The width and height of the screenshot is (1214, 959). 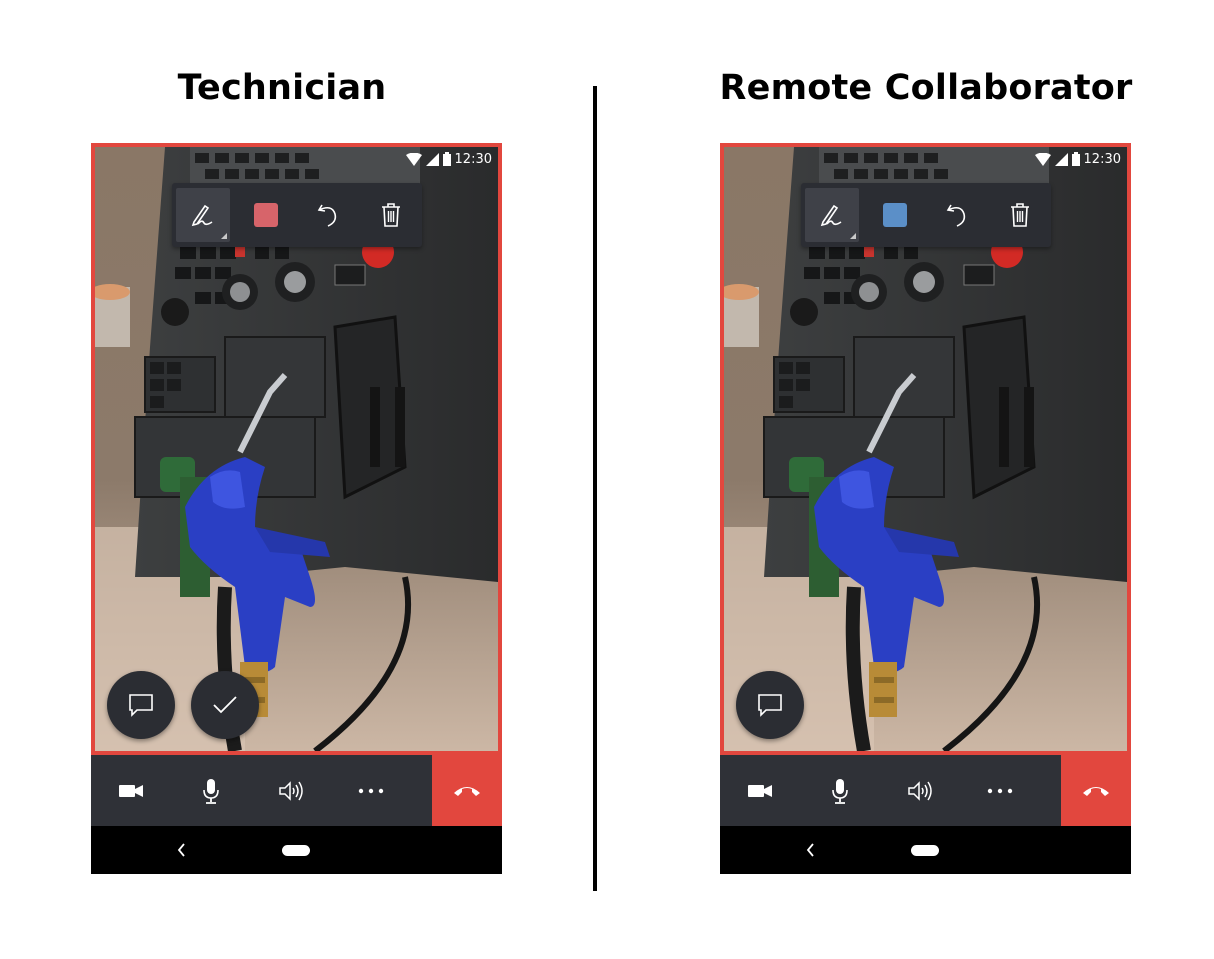 I want to click on center-divider, so click(x=595, y=488).